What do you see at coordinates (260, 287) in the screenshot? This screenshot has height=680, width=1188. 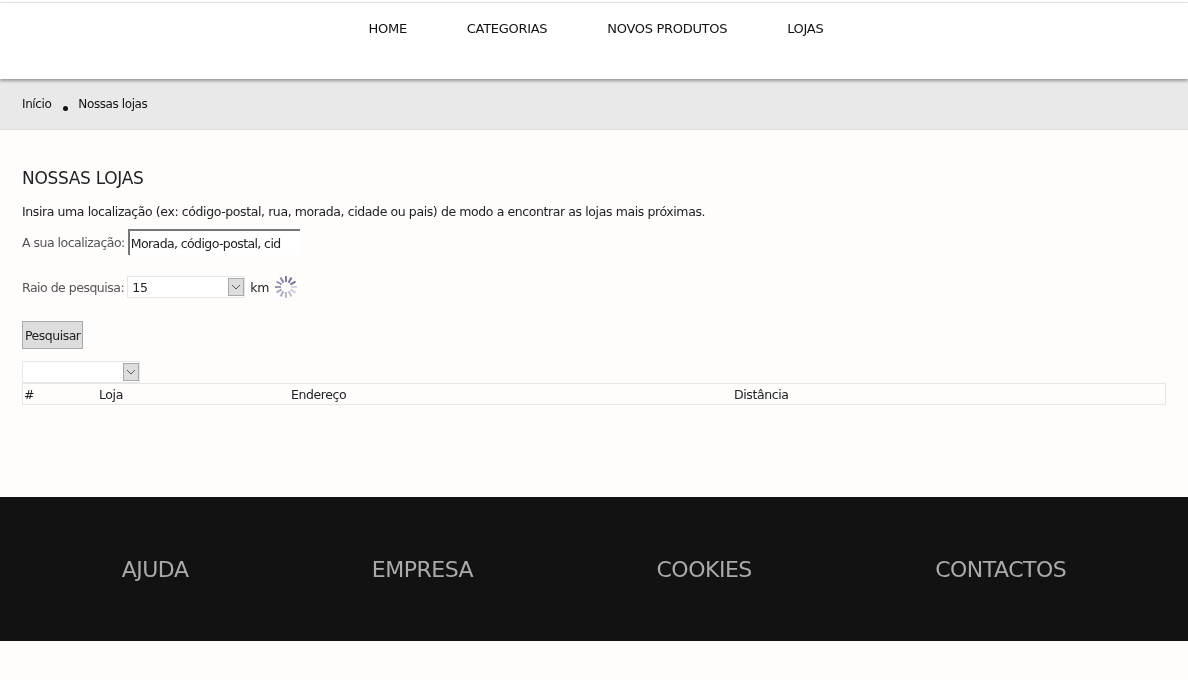 I see `unit-label: km` at bounding box center [260, 287].